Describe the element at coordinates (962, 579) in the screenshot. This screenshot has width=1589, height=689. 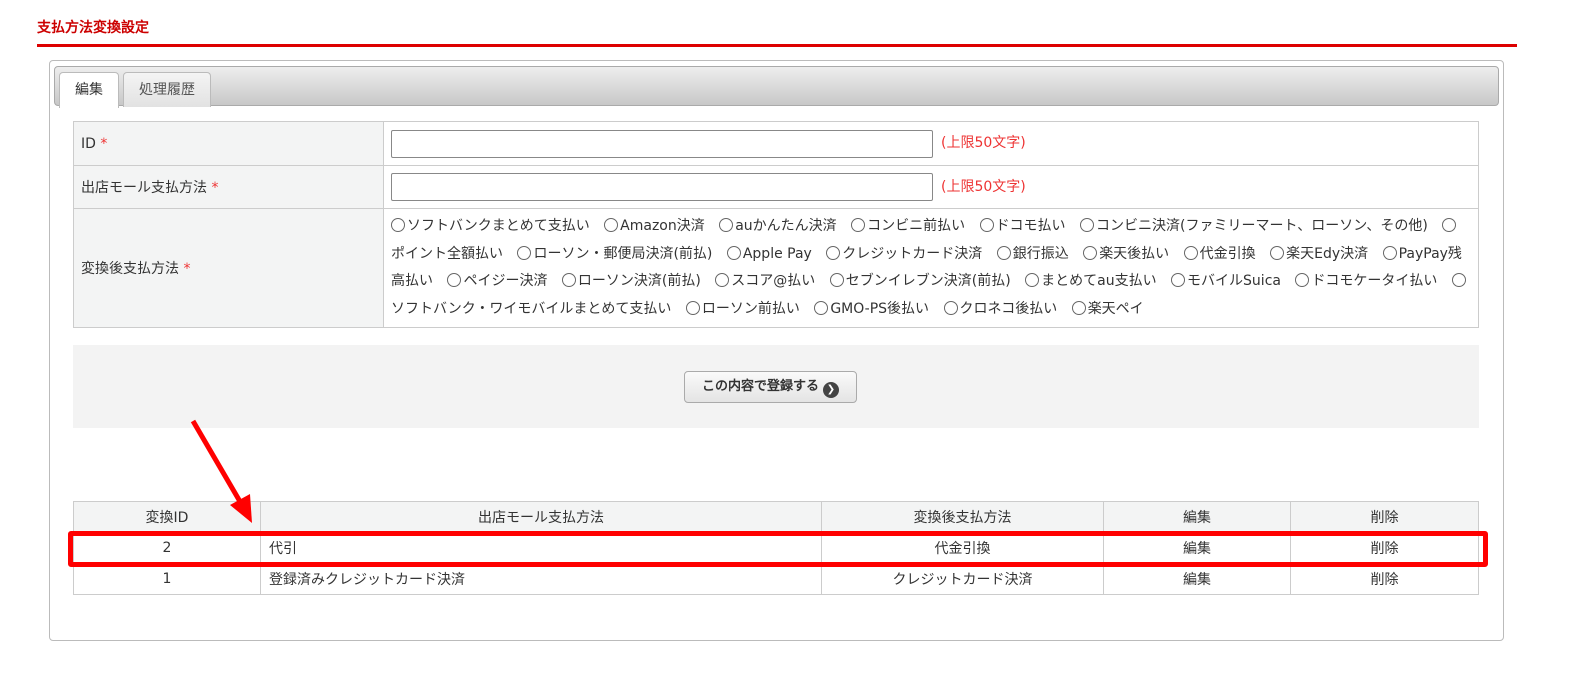
I see `row-converted: クレジットカード決済` at that location.